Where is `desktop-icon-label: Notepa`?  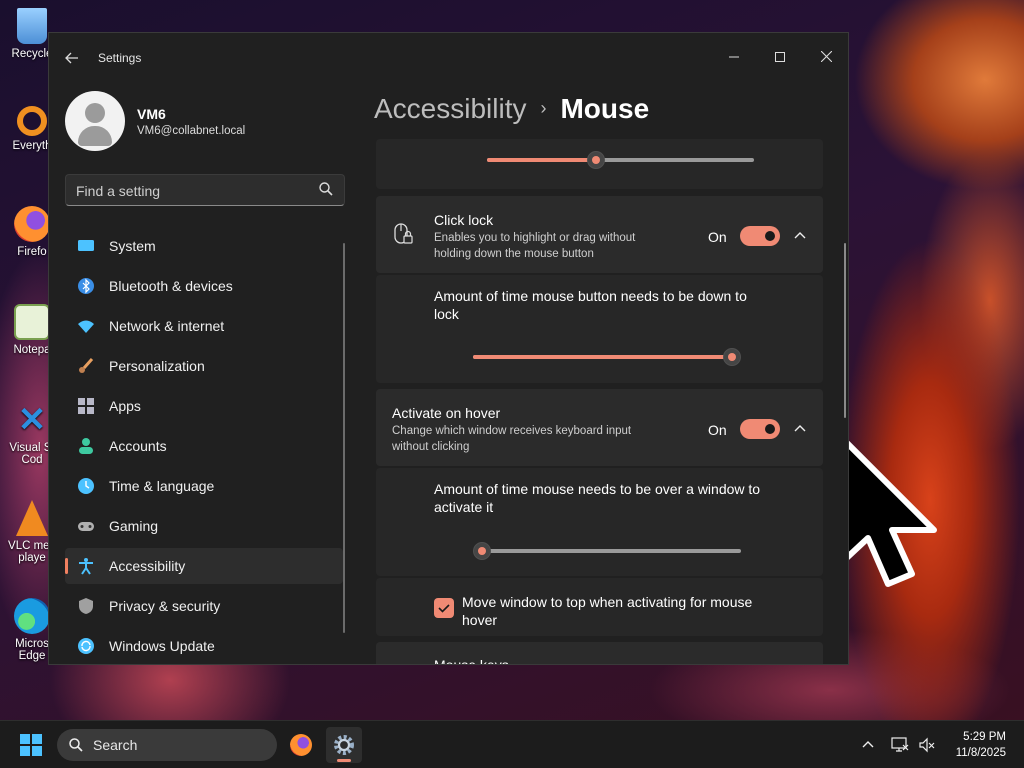
desktop-icon-label: Notepa is located at coordinates (32, 350).